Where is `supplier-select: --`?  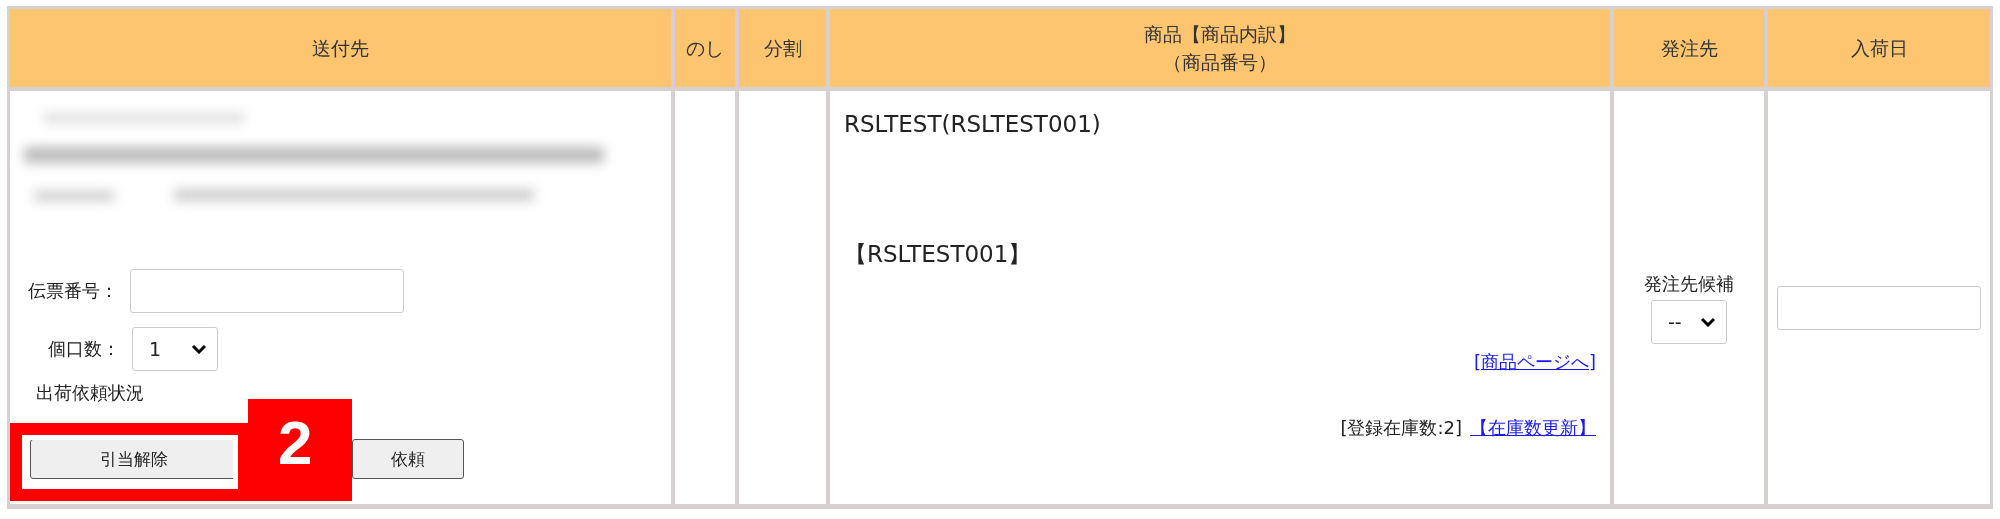
supplier-select: -- is located at coordinates (1689, 321).